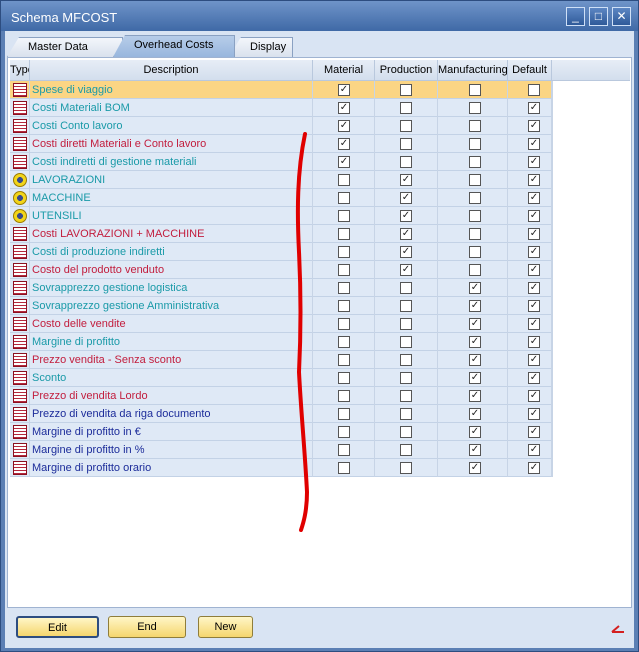 This screenshot has width=639, height=652. I want to click on description-cell: Margine di profitto in %, so click(171, 450).